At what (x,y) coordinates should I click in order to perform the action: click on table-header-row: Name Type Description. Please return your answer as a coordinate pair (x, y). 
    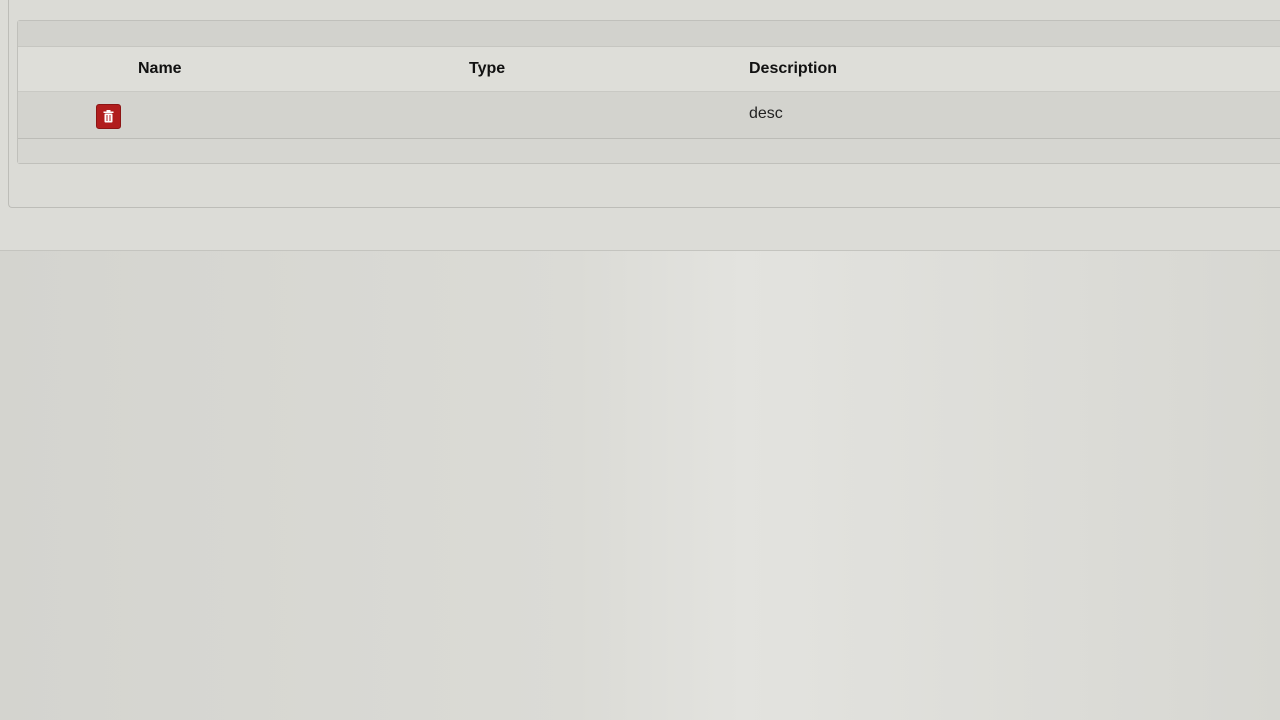
    Looking at the image, I should click on (649, 69).